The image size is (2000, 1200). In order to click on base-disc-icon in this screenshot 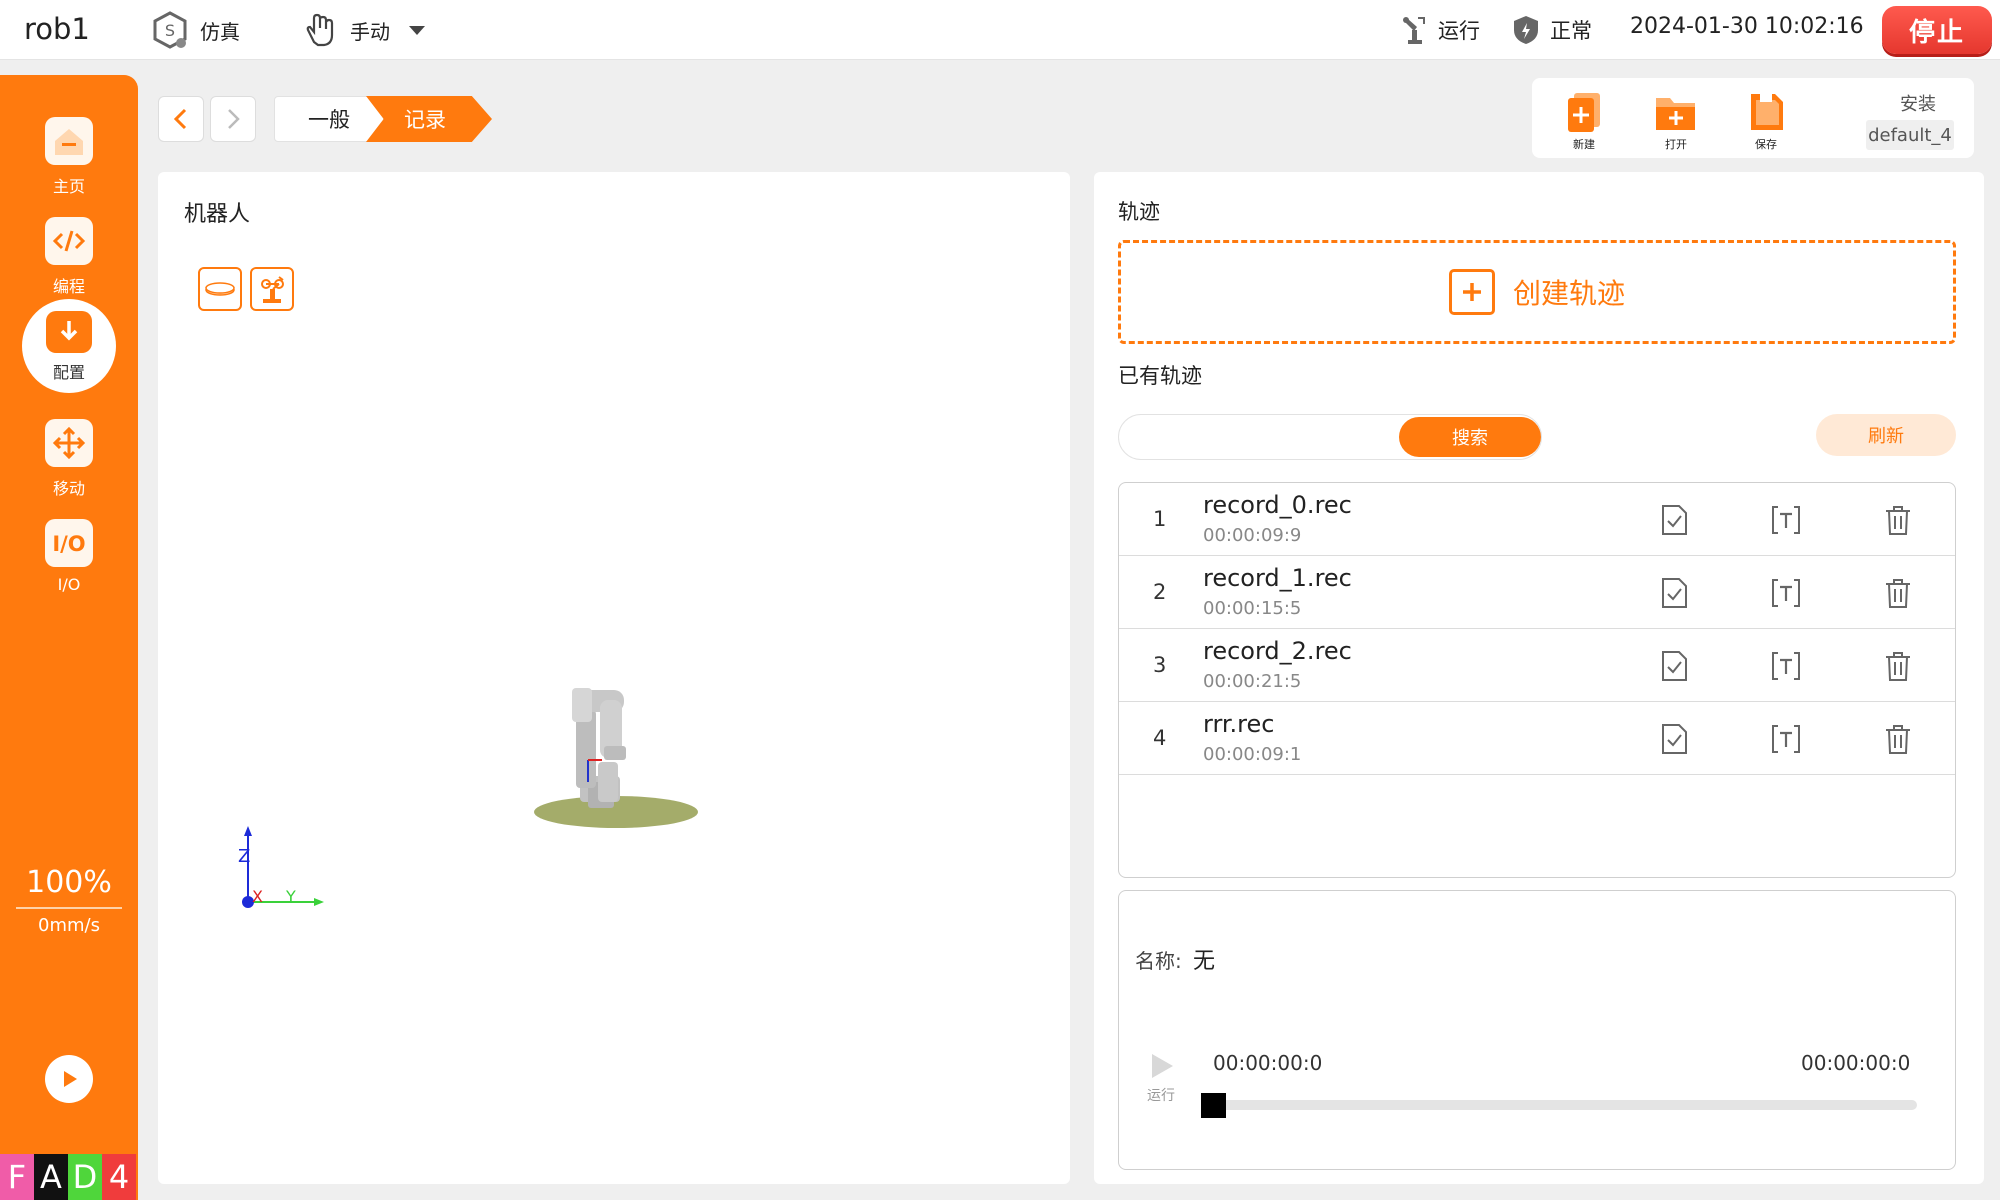, I will do `click(220, 289)`.